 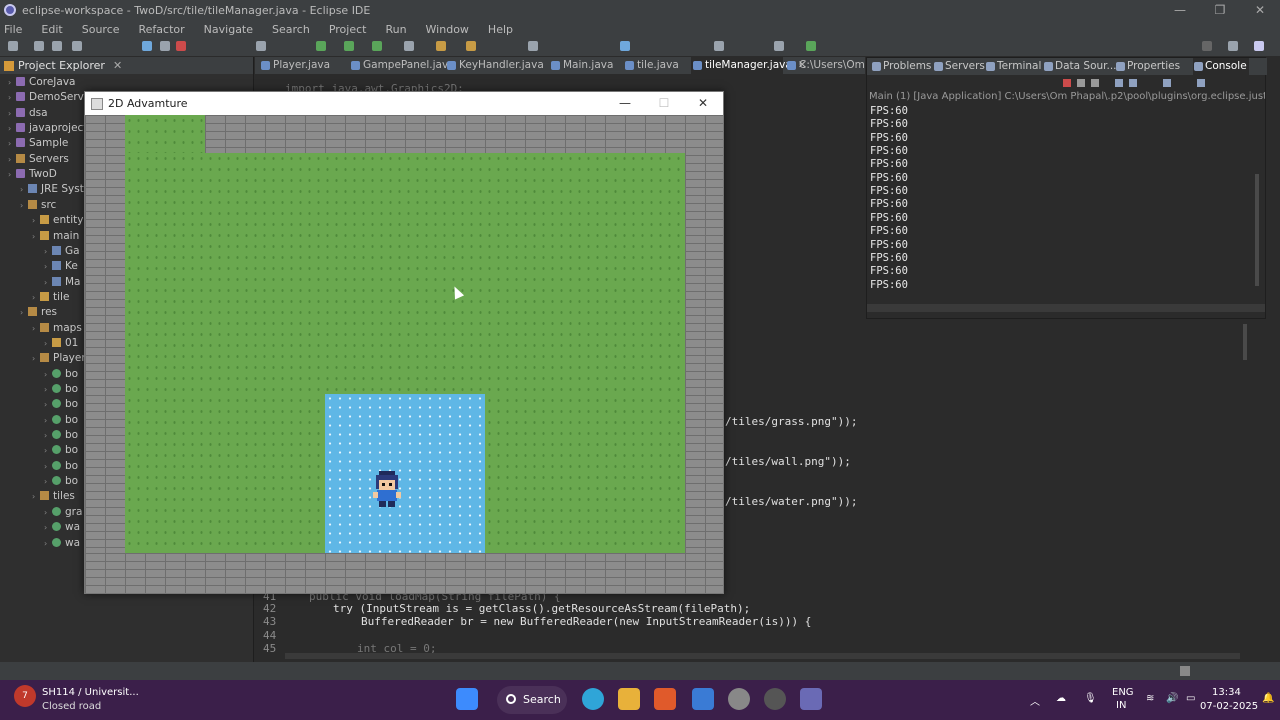 What do you see at coordinates (404, 103) in the screenshot?
I see `game-window-title-bar: 2D Advamture — ☐ ✕` at bounding box center [404, 103].